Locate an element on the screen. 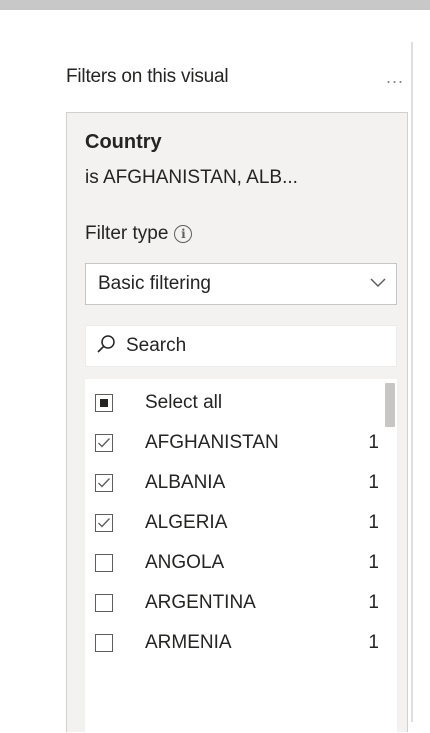 The width and height of the screenshot is (430, 733). item-label: ALGERIA is located at coordinates (186, 522).